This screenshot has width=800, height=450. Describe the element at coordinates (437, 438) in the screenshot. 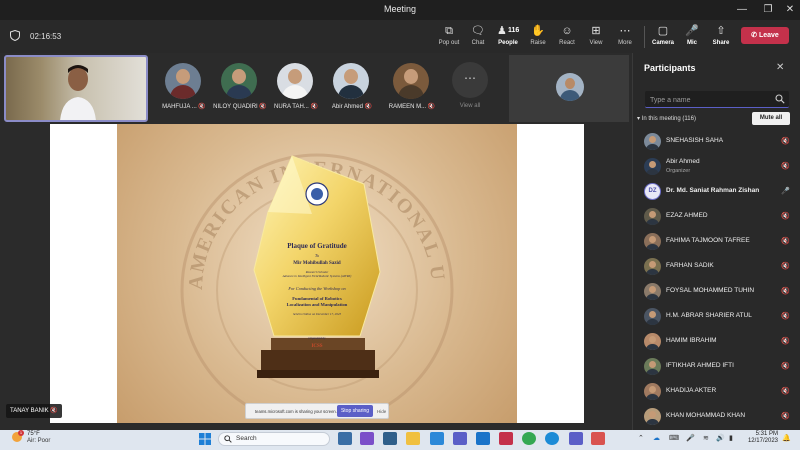

I see `store-app-icon` at that location.